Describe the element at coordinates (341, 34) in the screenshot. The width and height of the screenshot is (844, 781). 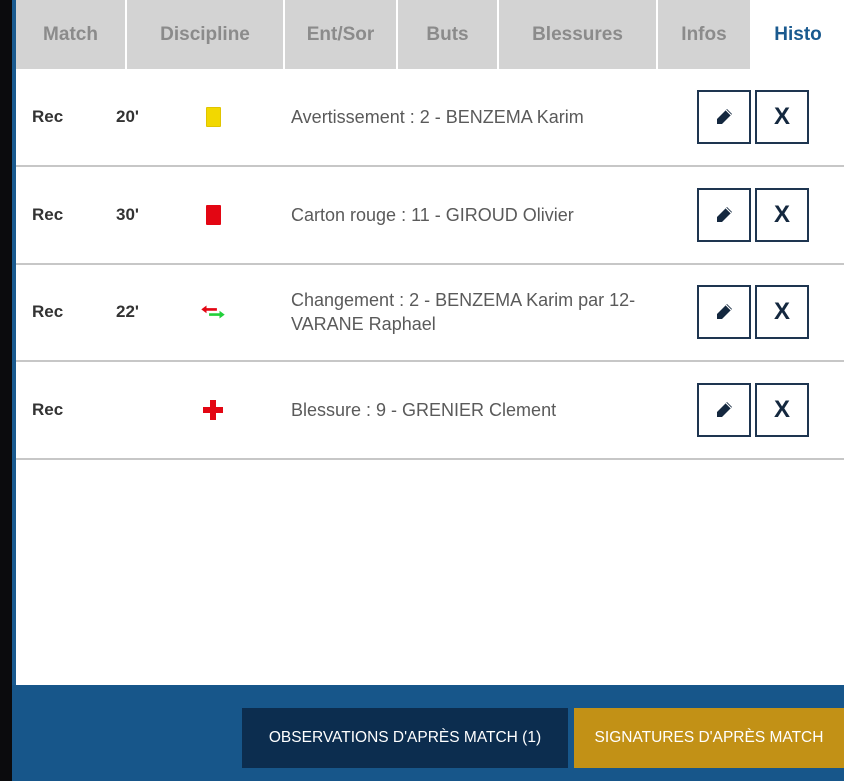
I see `tab-ent-sor: Ent/Sor` at that location.